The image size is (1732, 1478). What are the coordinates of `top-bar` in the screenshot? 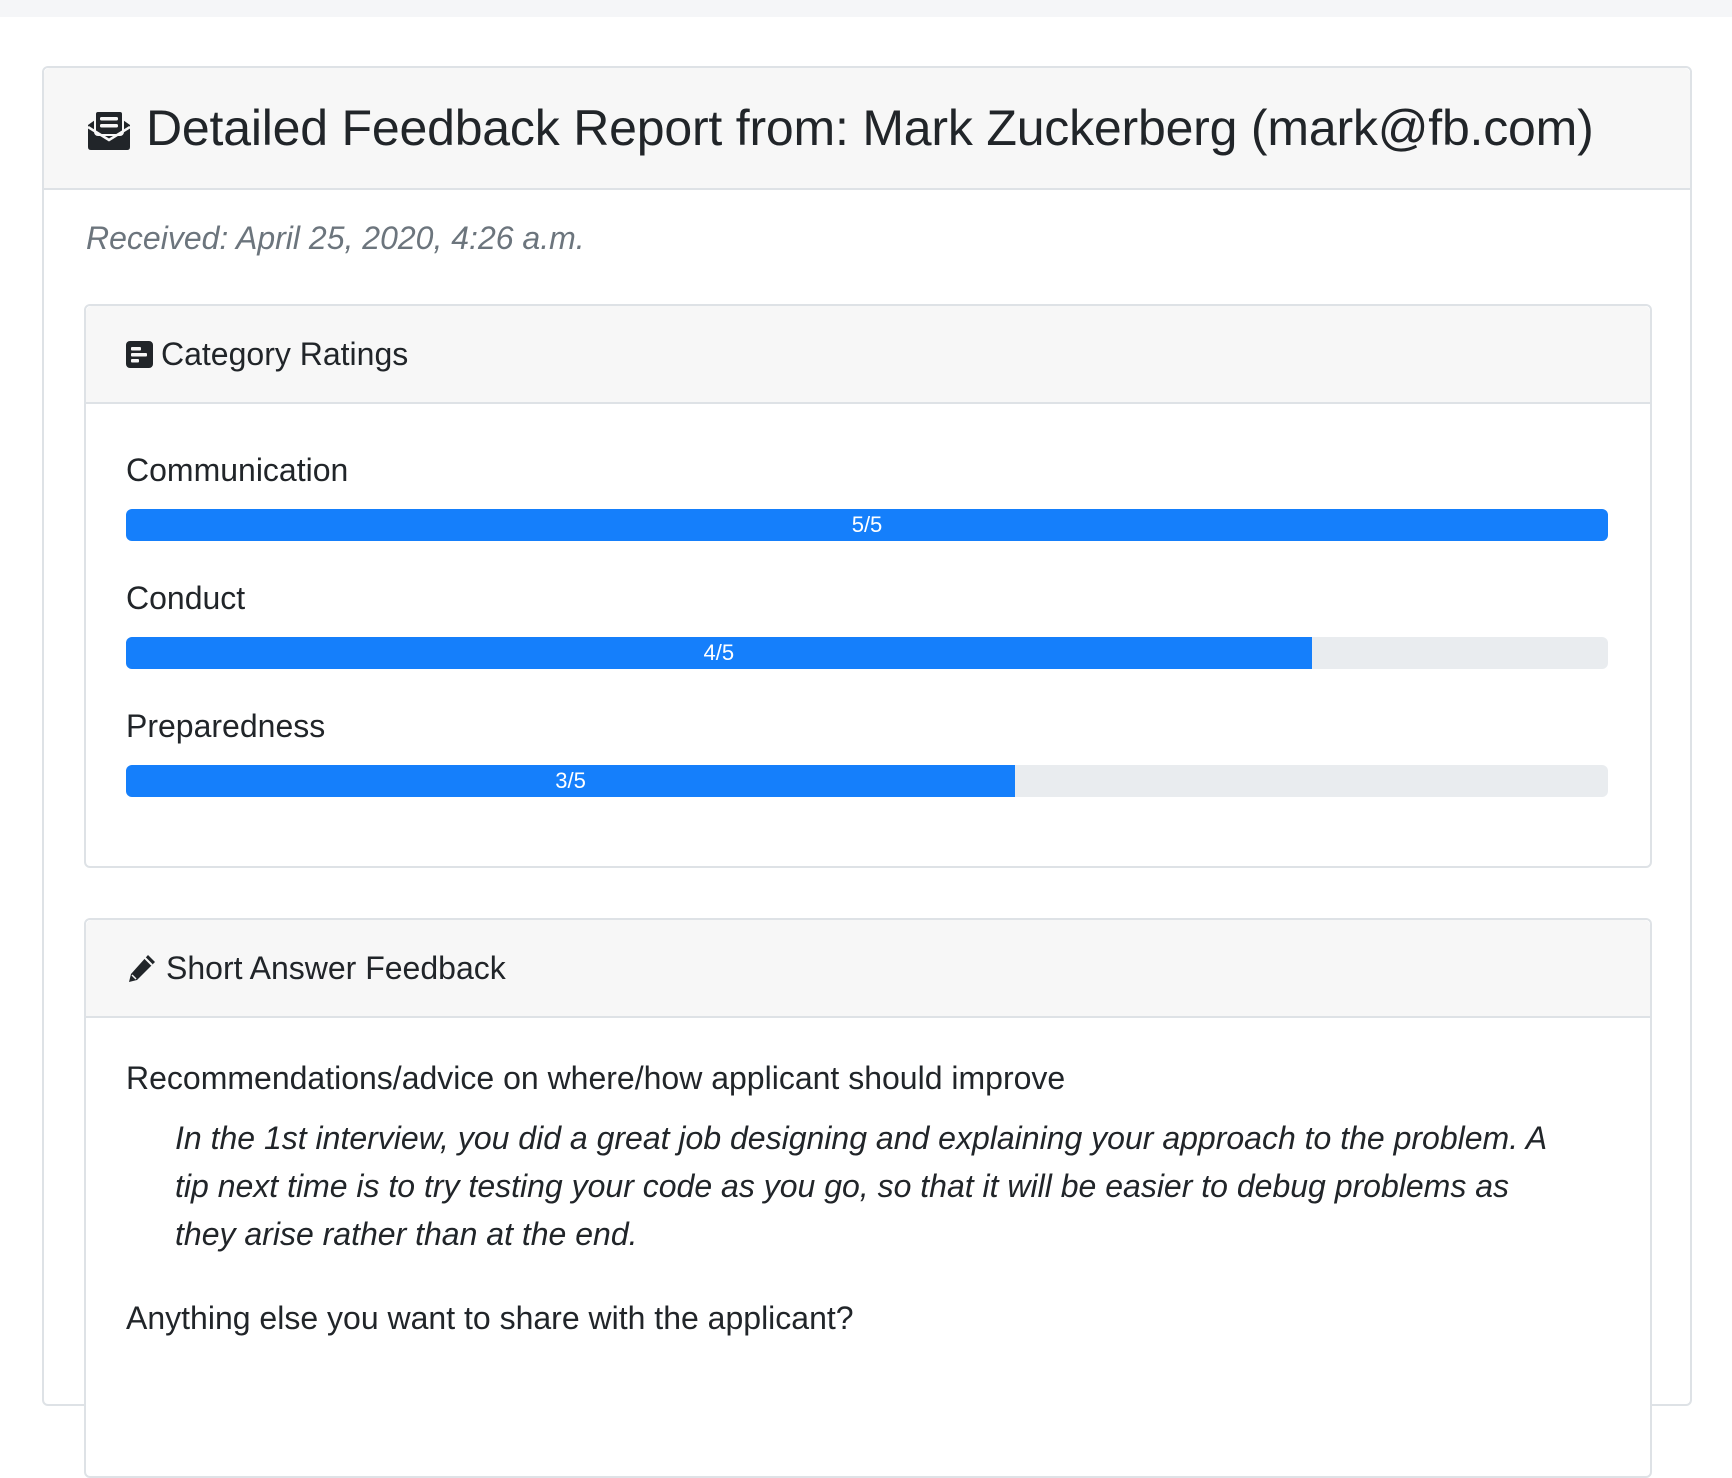 It's located at (866, 8).